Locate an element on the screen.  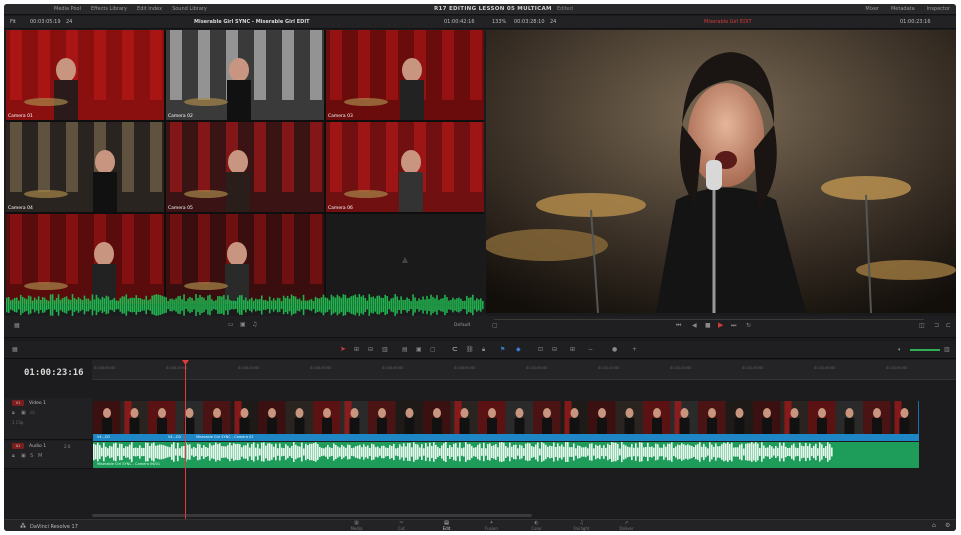
timeline-scrollbar is located at coordinates (312, 515).